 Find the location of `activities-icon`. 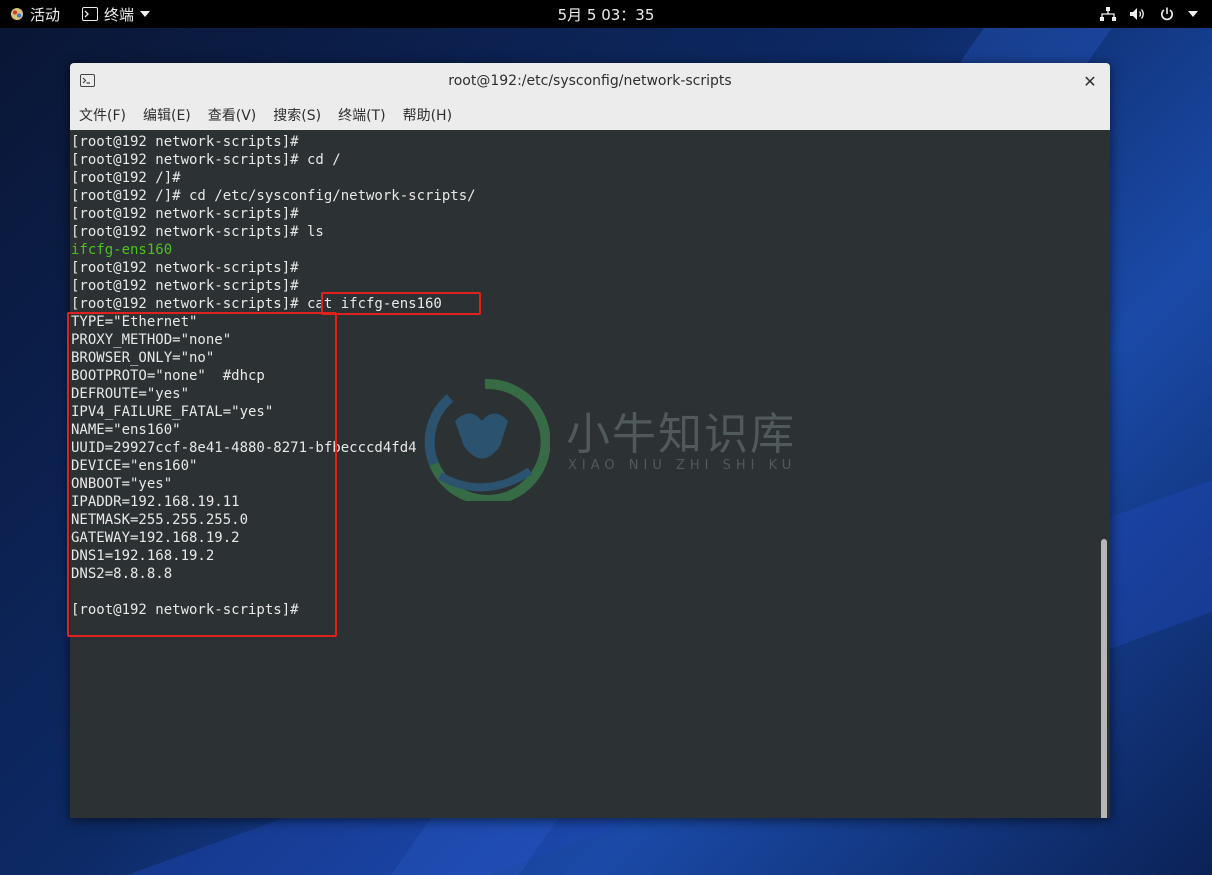

activities-icon is located at coordinates (17, 14).